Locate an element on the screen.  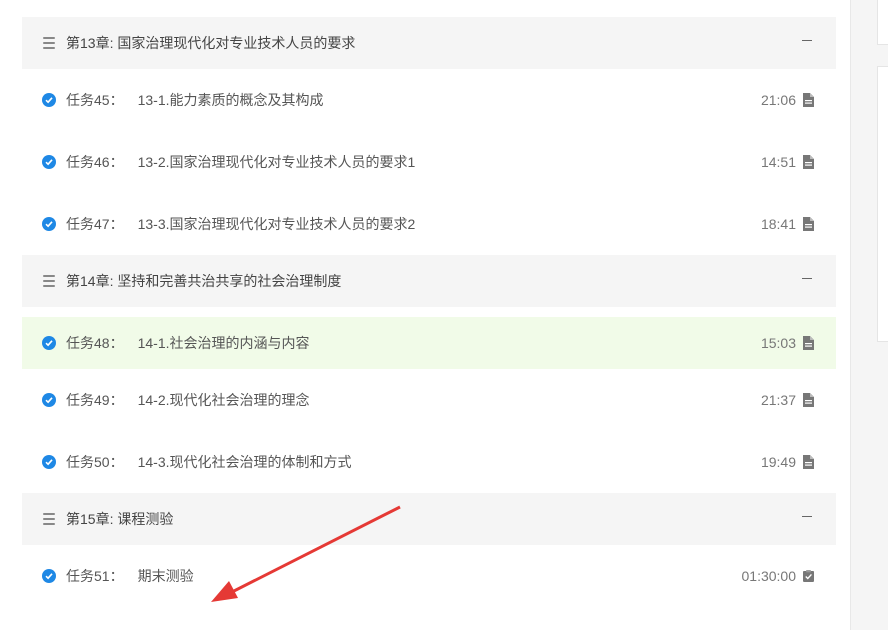
task-name: 14-2.现代化社会治理的理念 is located at coordinates (223, 400).